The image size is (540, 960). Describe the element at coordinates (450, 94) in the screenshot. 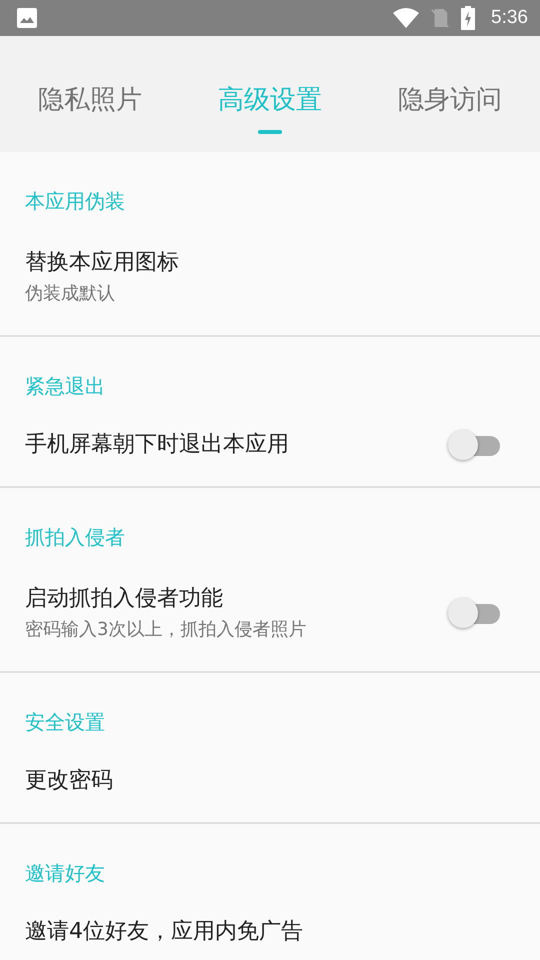

I see `tab: 隐身访问` at that location.